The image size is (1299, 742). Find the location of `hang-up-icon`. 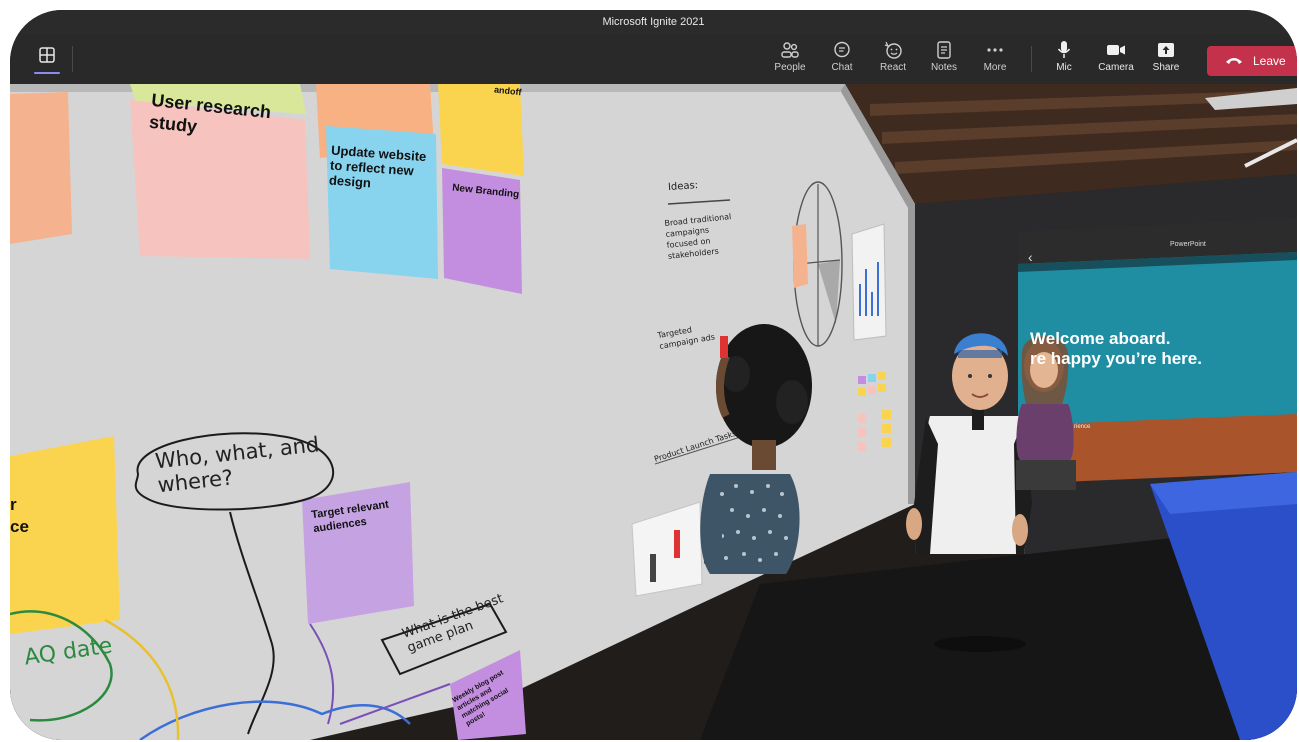

hang-up-icon is located at coordinates (1234, 61).